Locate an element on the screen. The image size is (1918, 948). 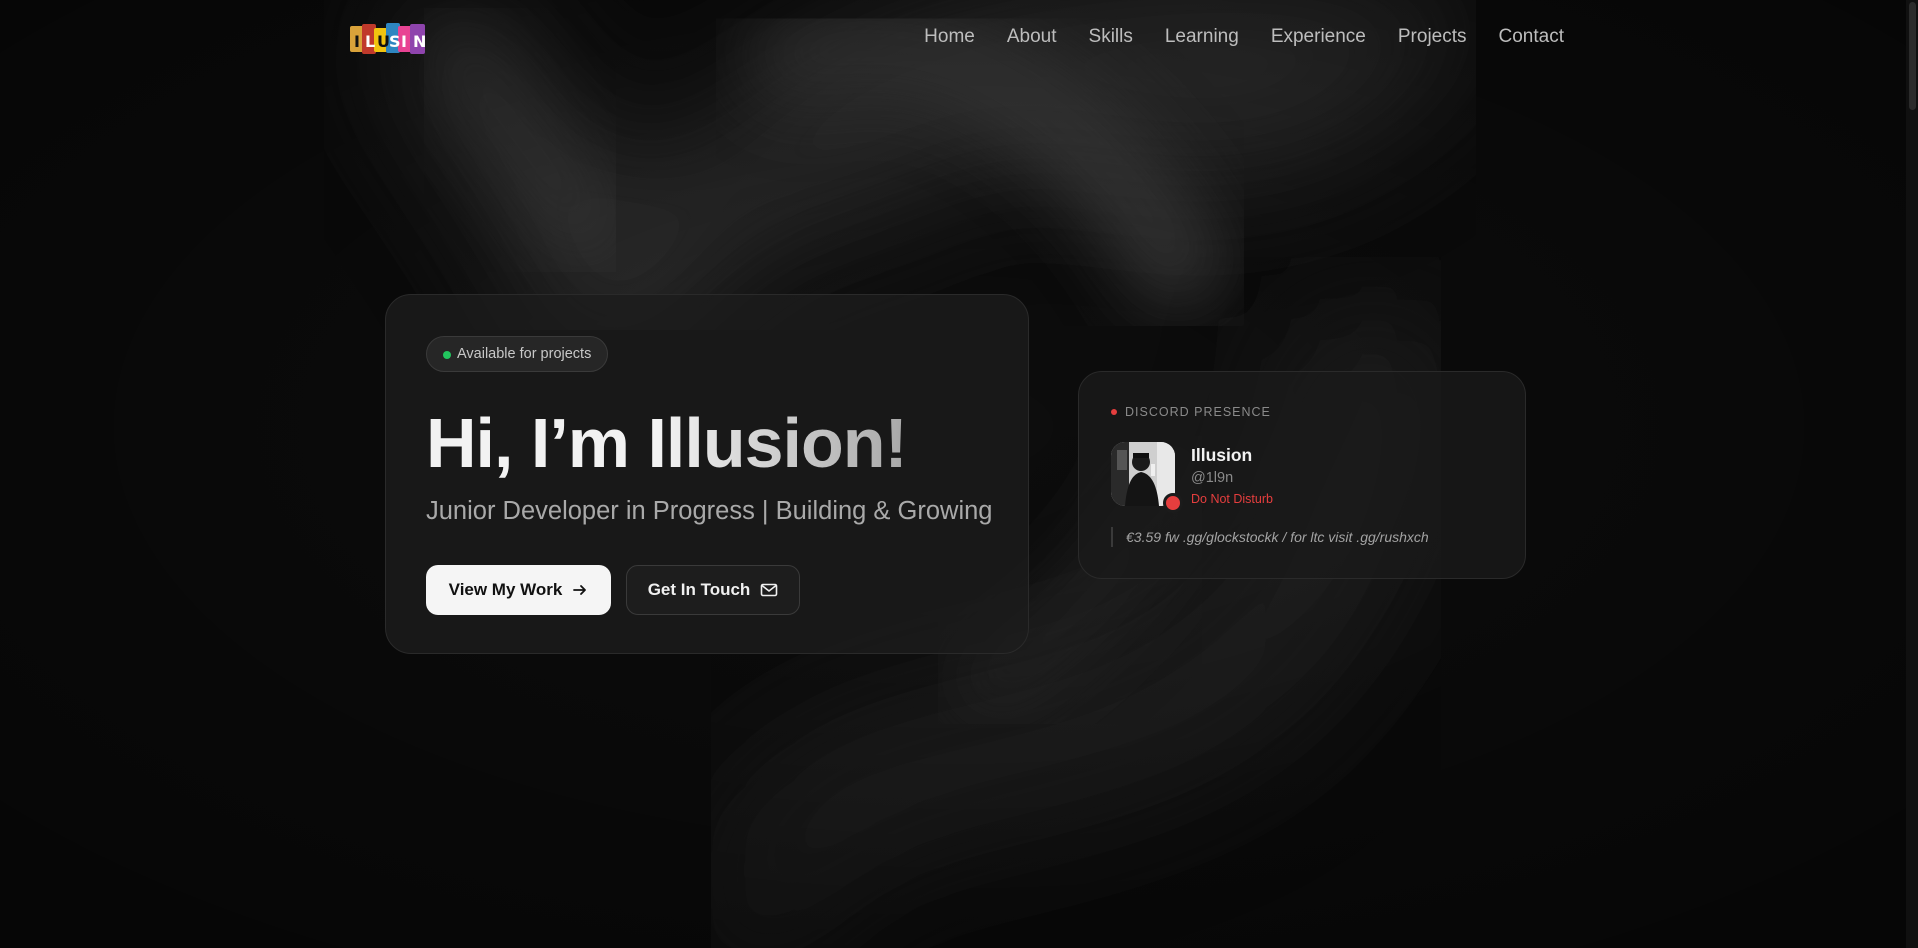
dnd-status-icon is located at coordinates (1173, 503).